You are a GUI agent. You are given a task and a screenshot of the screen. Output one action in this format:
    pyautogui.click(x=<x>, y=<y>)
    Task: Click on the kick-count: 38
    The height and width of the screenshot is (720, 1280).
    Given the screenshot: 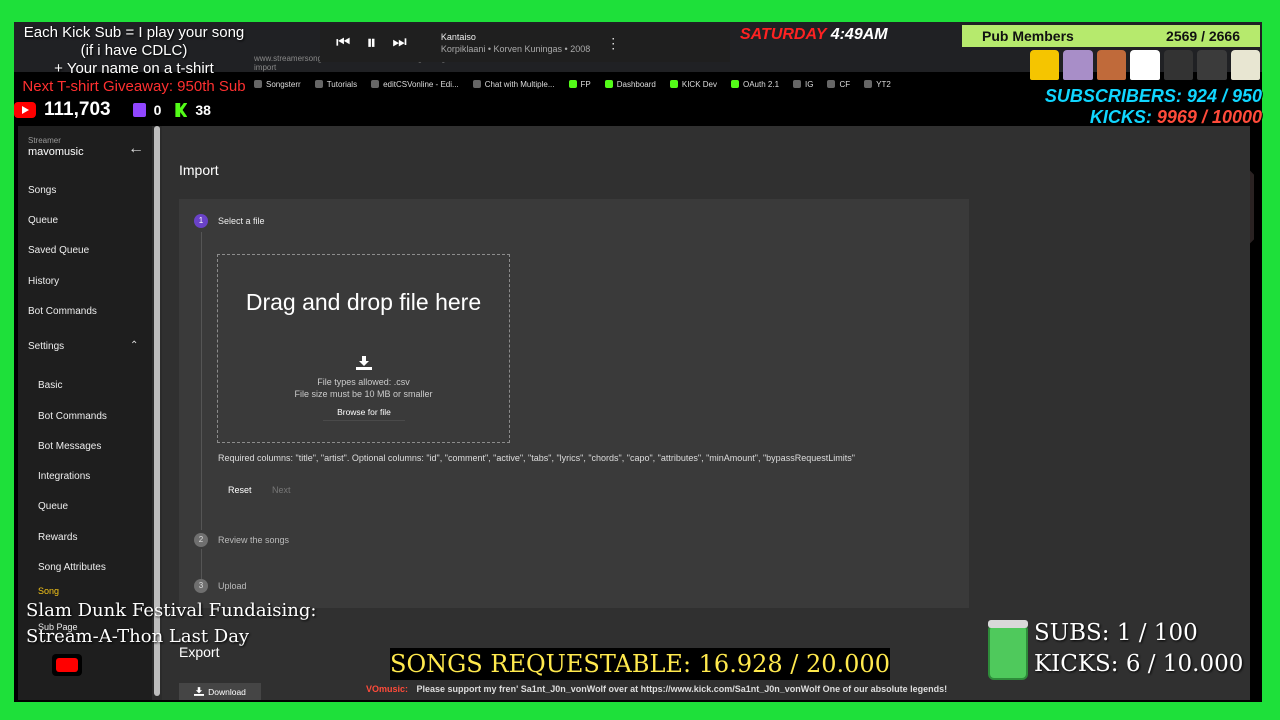 What is the action you would take?
    pyautogui.click(x=203, y=110)
    